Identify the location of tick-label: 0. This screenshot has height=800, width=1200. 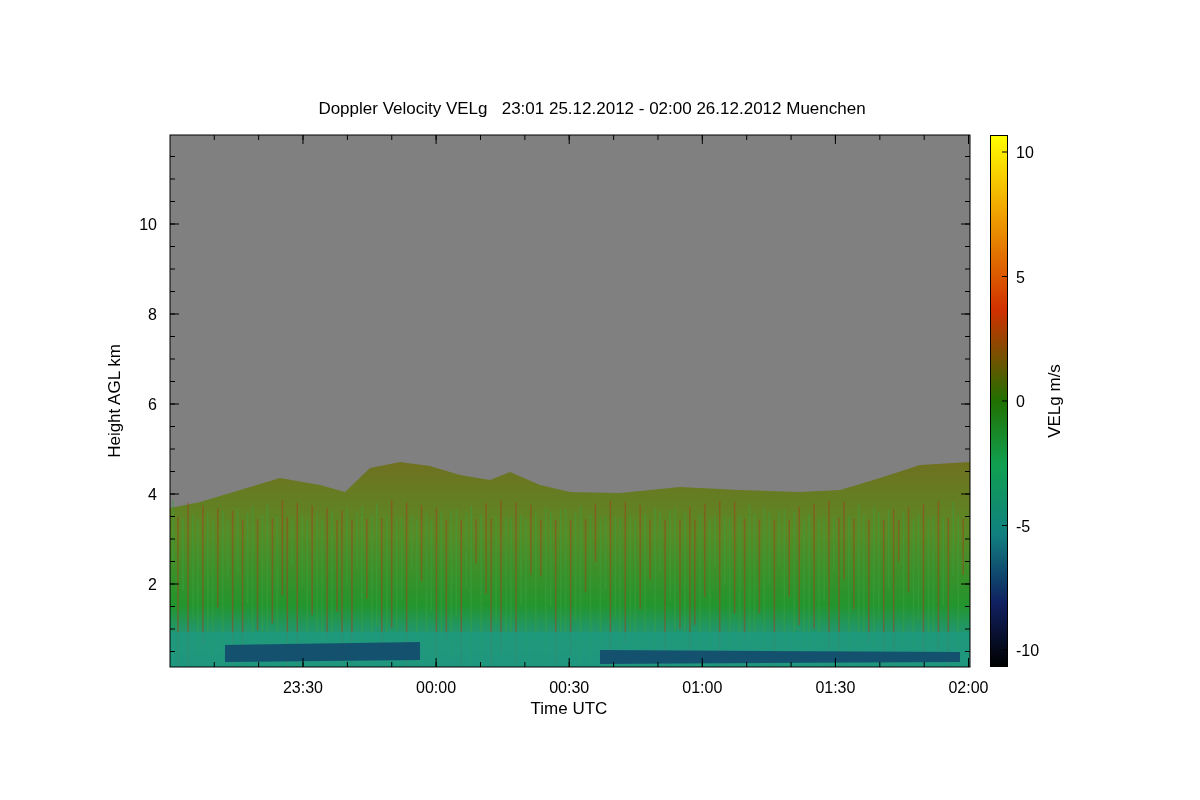
(1020, 401).